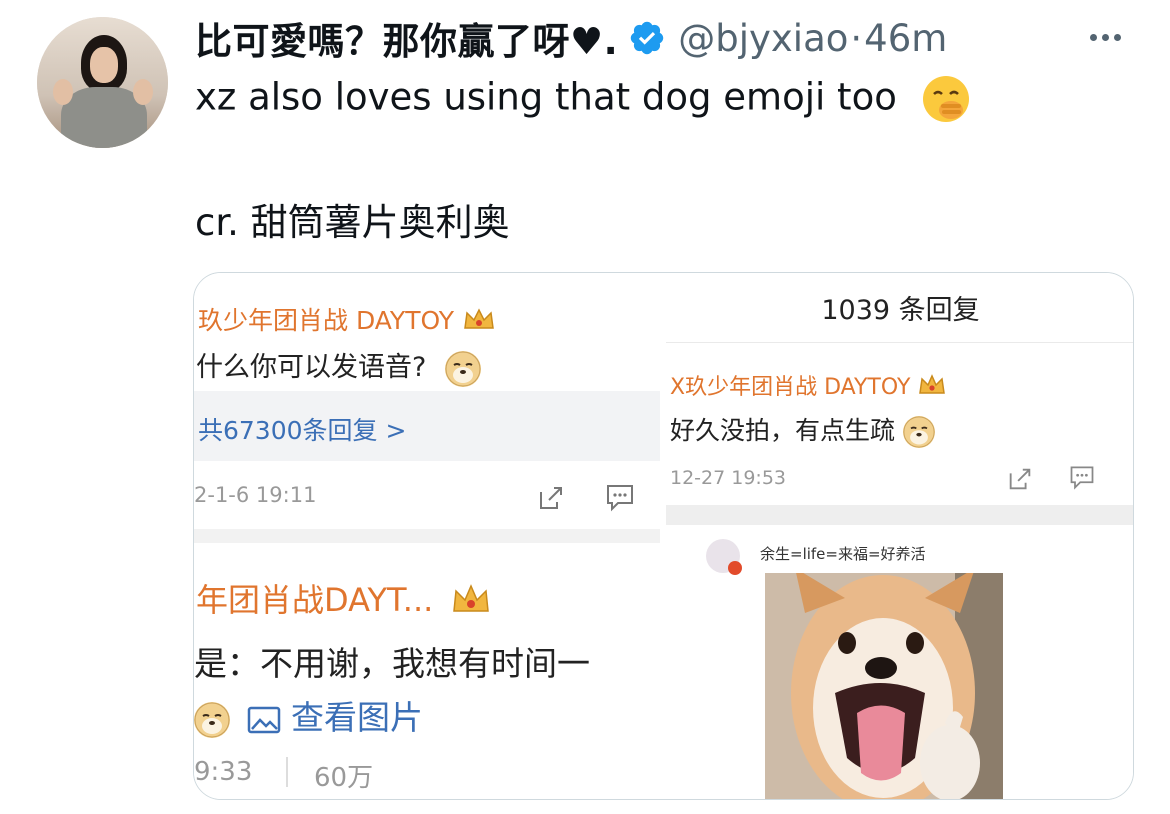 This screenshot has width=1170, height=814. I want to click on comment1-time: 2-1-6 19:11, so click(255, 495).